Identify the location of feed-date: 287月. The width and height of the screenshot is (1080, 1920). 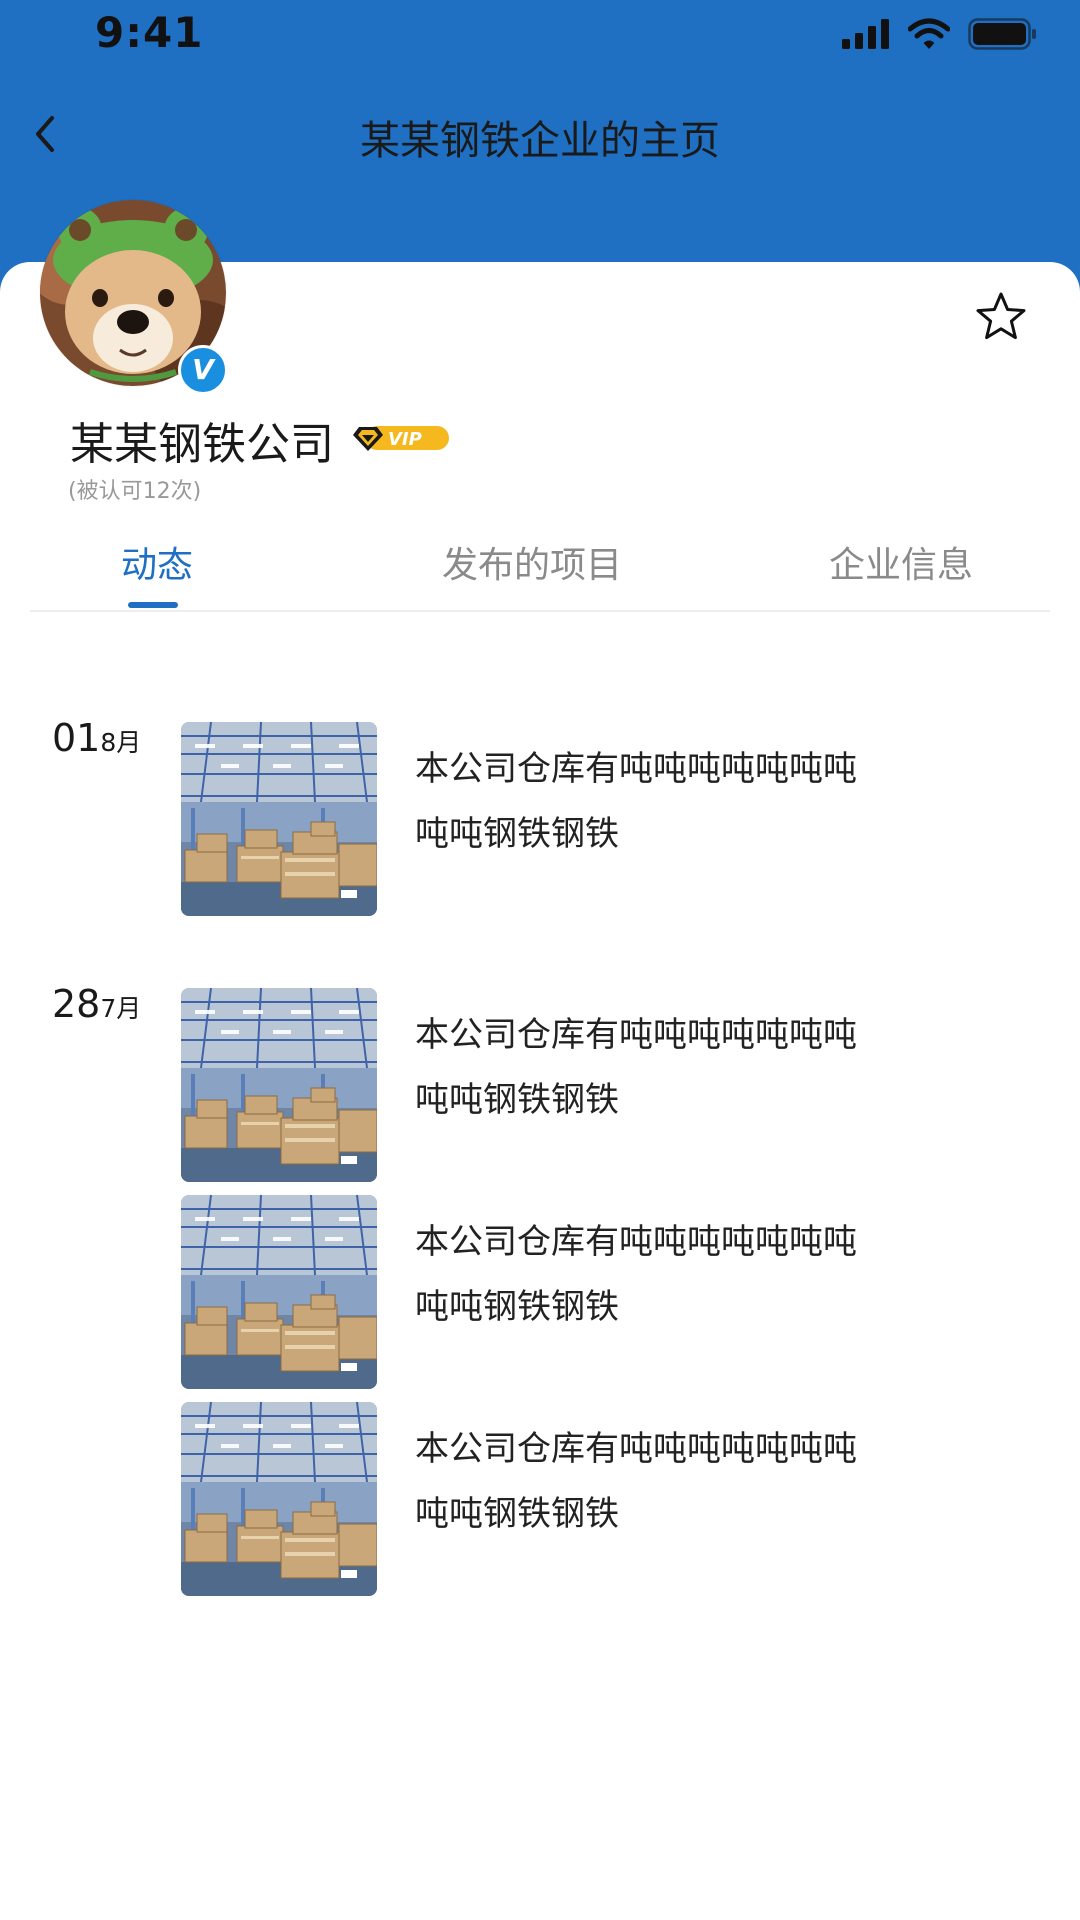
(96, 1004).